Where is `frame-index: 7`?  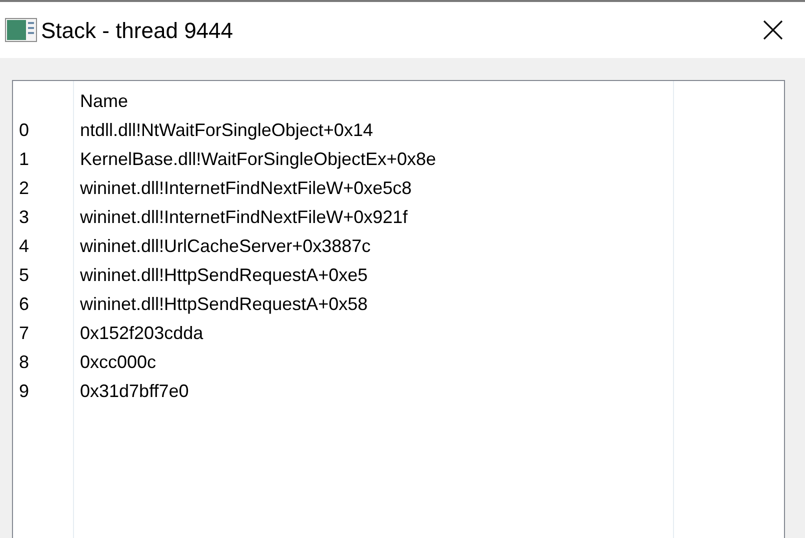
frame-index: 7 is located at coordinates (24, 333).